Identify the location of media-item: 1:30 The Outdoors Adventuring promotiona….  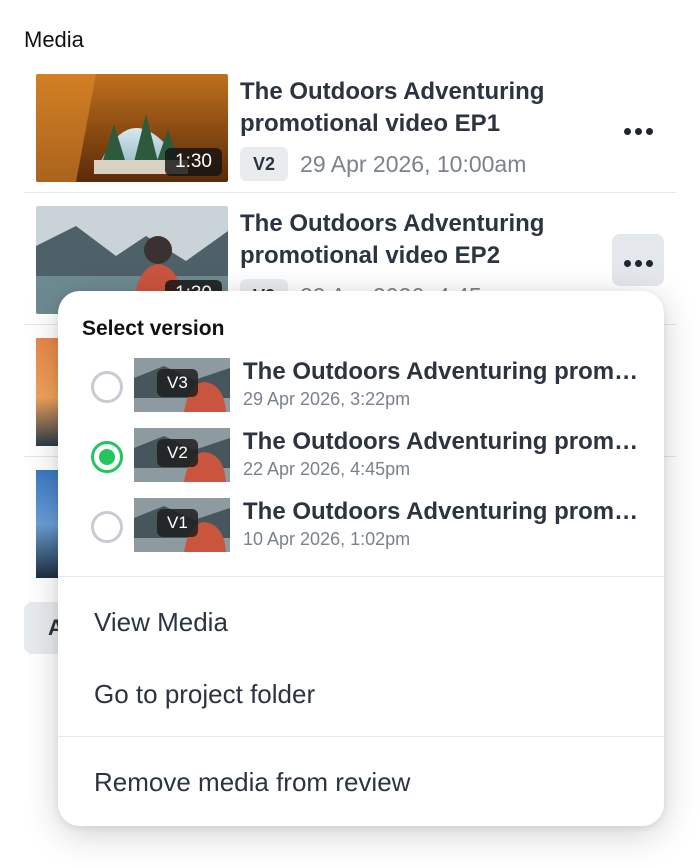
(350, 138).